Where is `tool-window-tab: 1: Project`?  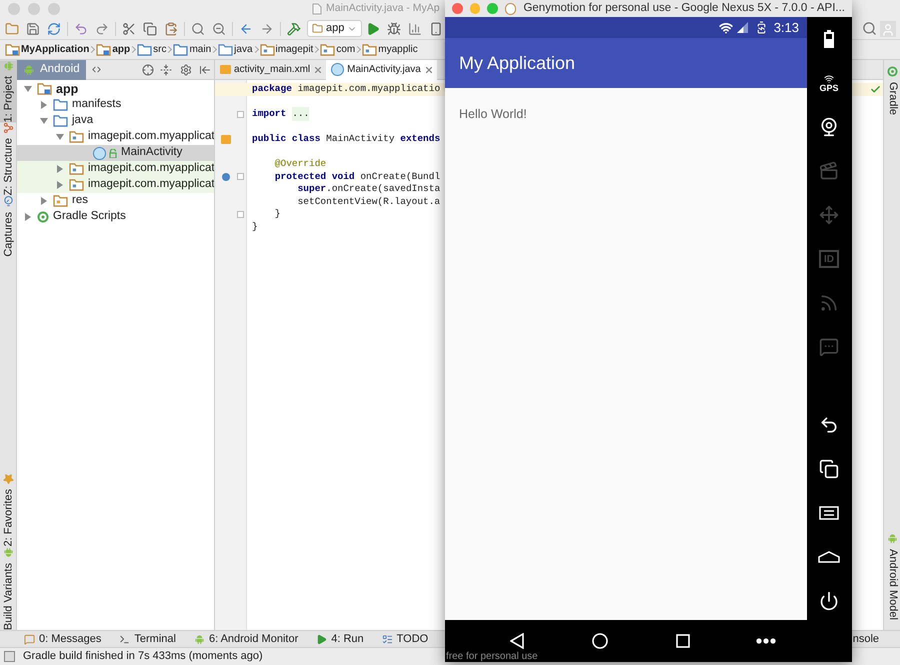
tool-window-tab: 1: Project is located at coordinates (8, 91).